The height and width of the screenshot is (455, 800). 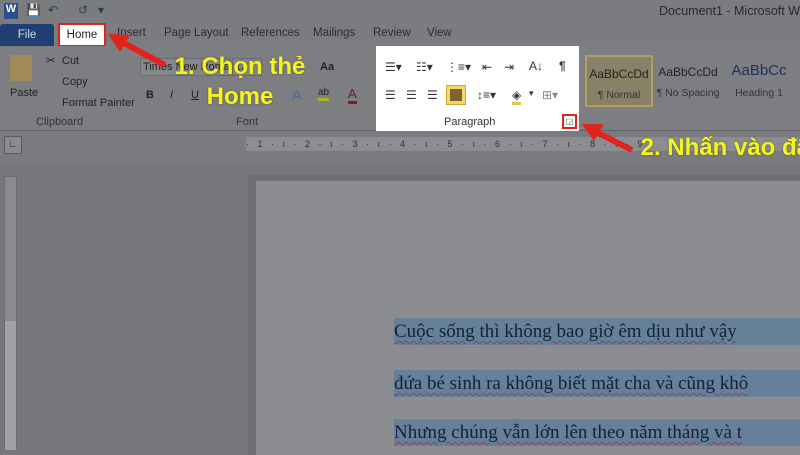 What do you see at coordinates (137, 51) in the screenshot?
I see `arrow-to-home` at bounding box center [137, 51].